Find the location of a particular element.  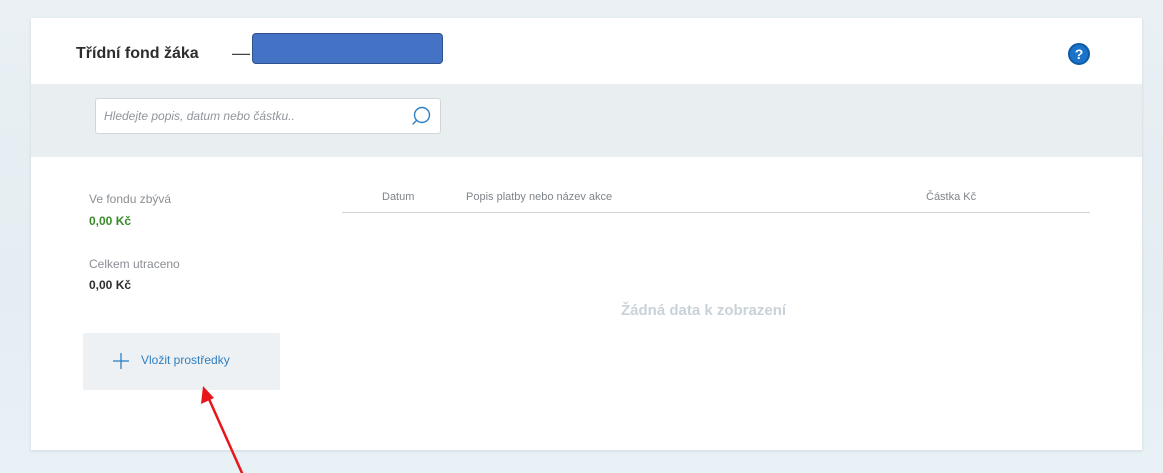

card-header: Třídní fond žáka — ? is located at coordinates (586, 51).